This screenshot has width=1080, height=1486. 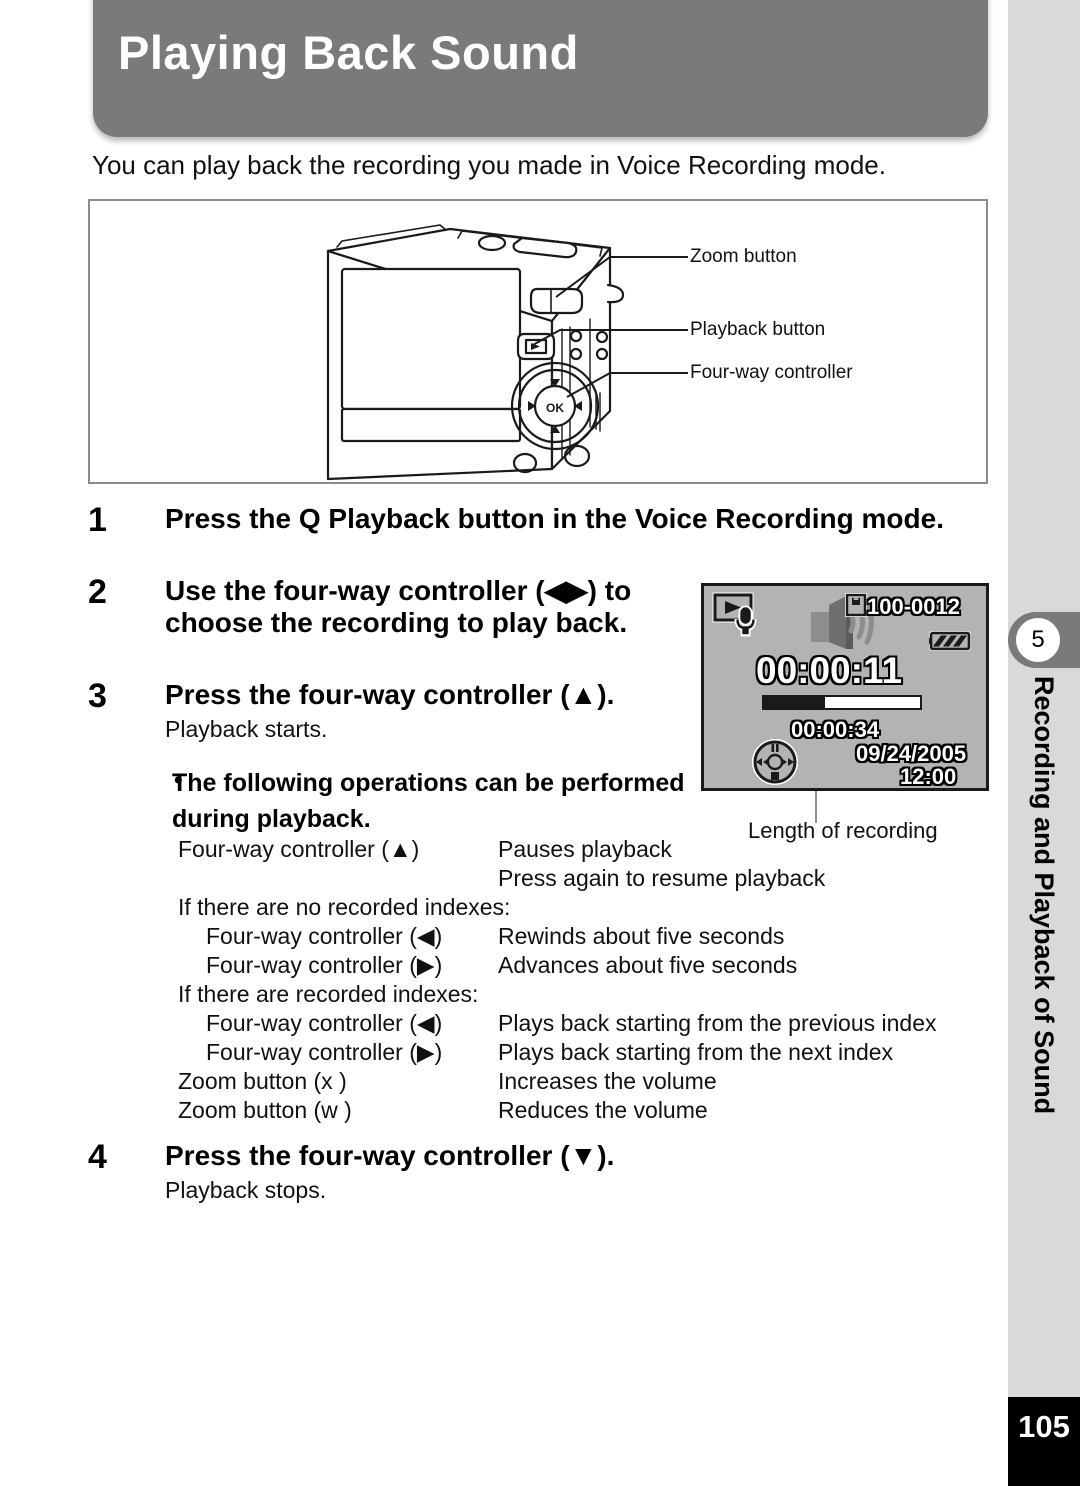 What do you see at coordinates (743, 256) in the screenshot?
I see `callout-zoom-button: Zoom button` at bounding box center [743, 256].